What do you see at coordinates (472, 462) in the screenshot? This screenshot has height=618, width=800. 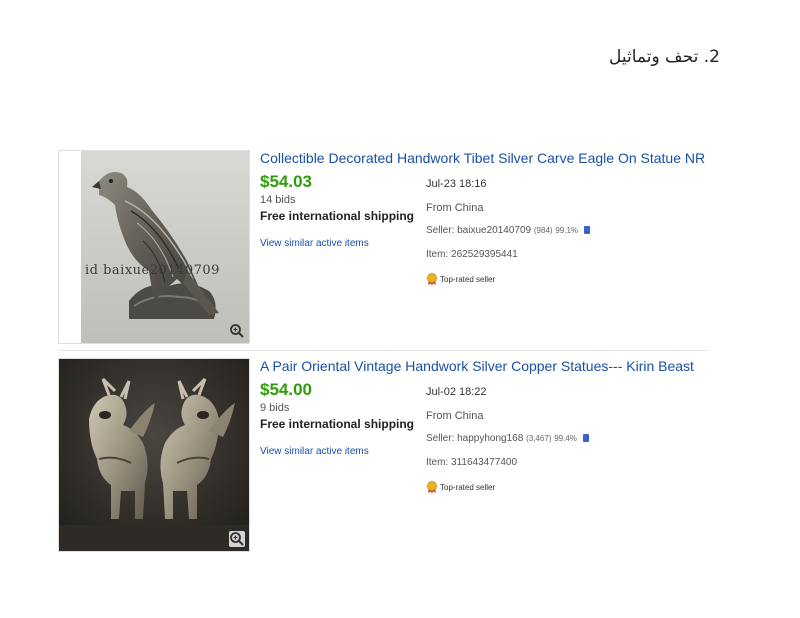 I see `item-number: Item: 311643477400` at bounding box center [472, 462].